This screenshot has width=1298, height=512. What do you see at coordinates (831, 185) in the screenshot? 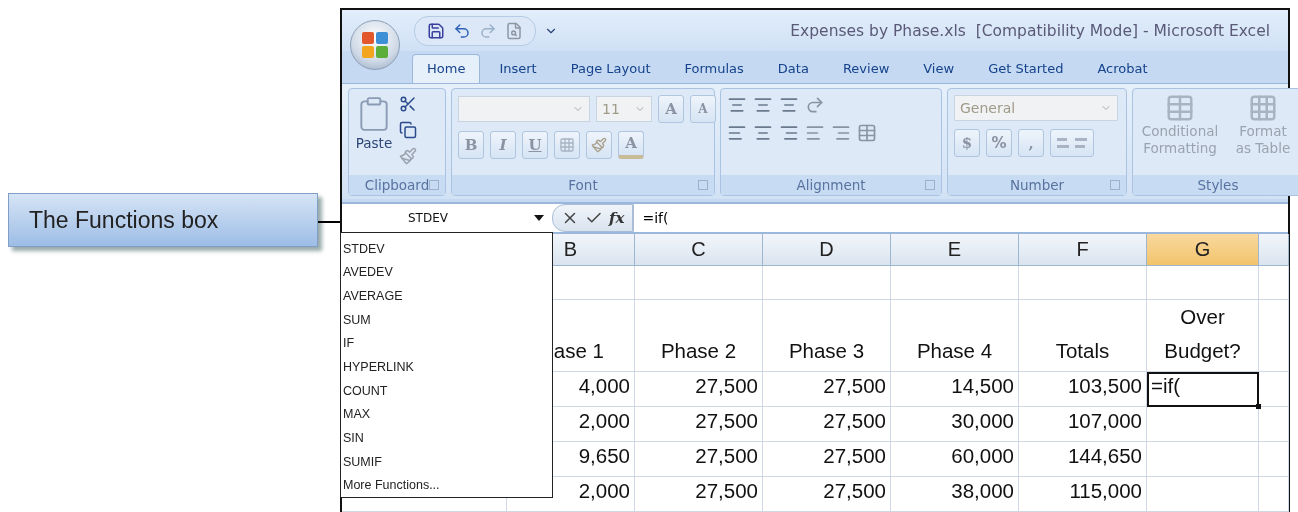
I see `group-label: Alignment` at bounding box center [831, 185].